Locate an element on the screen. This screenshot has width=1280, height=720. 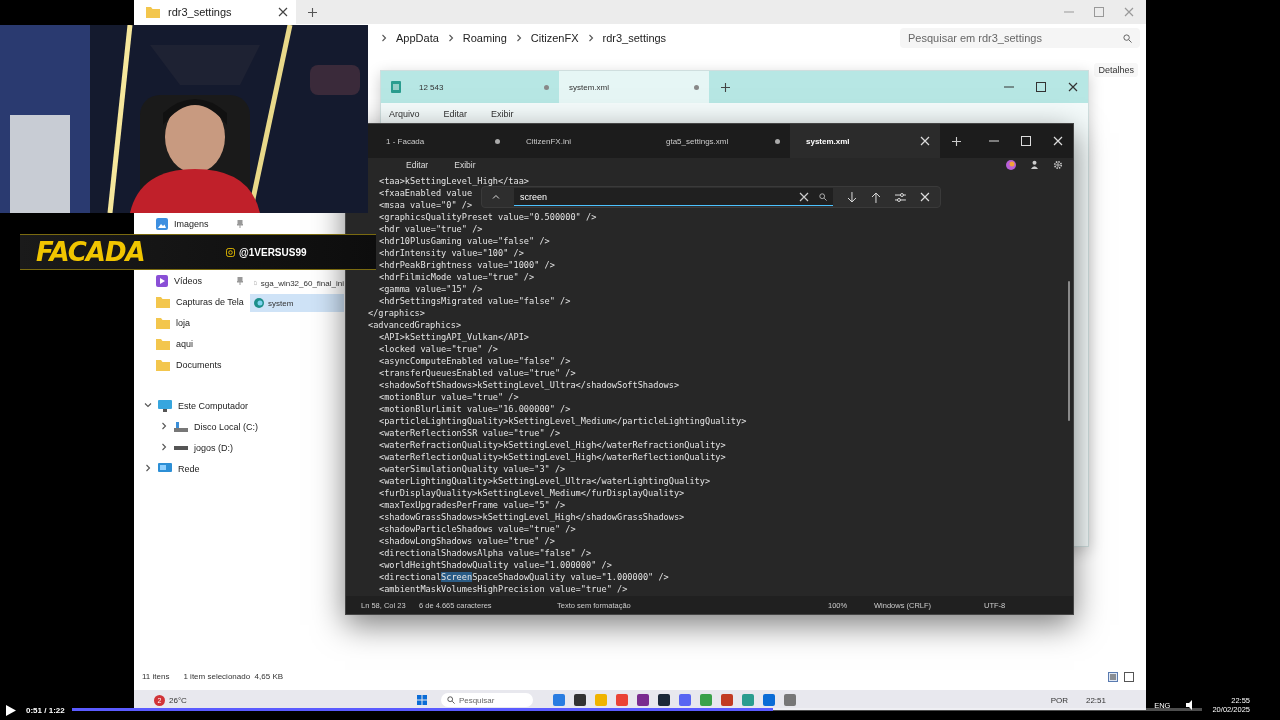
code-line: <hdrFilmicMode value="true" /> is located at coordinates (456, 277).